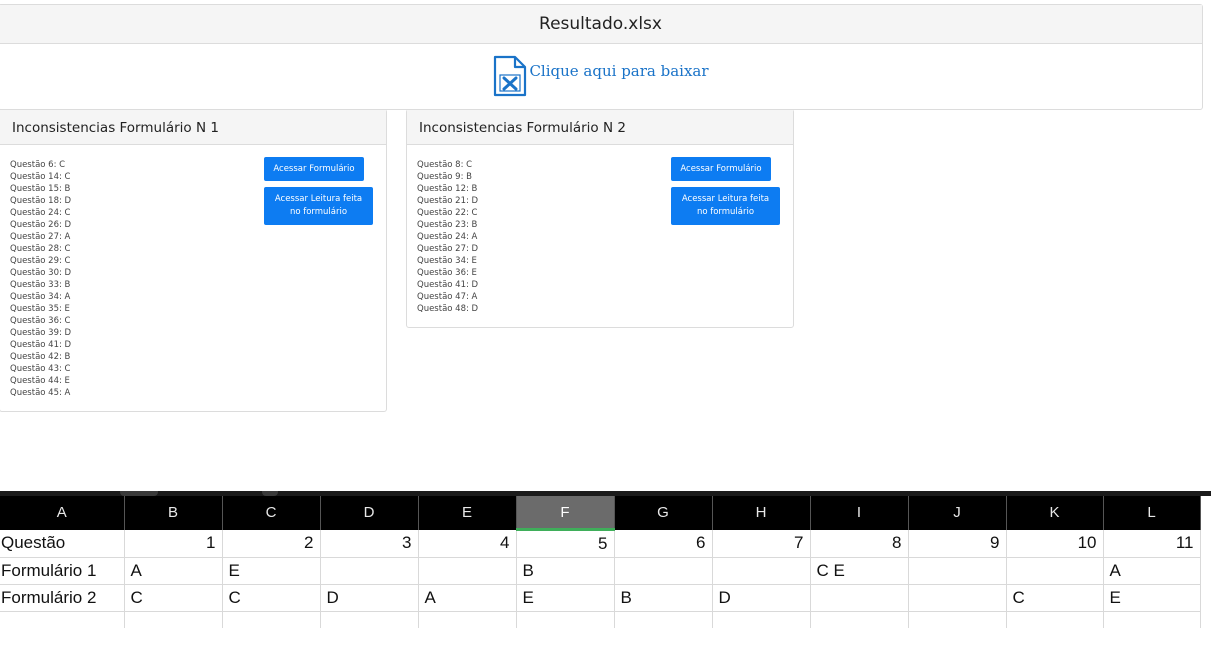 The height and width of the screenshot is (645, 1211). I want to click on panel-title: Inconsistencias Formulário N 1, so click(193, 127).